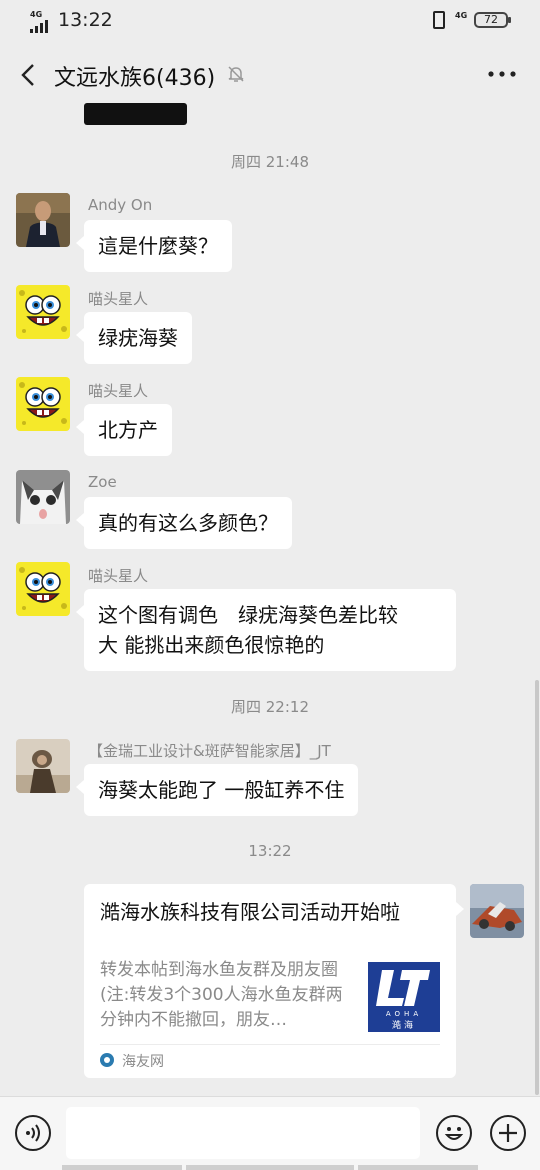 This screenshot has height=1170, width=540. I want to click on plus-button, so click(508, 1133).